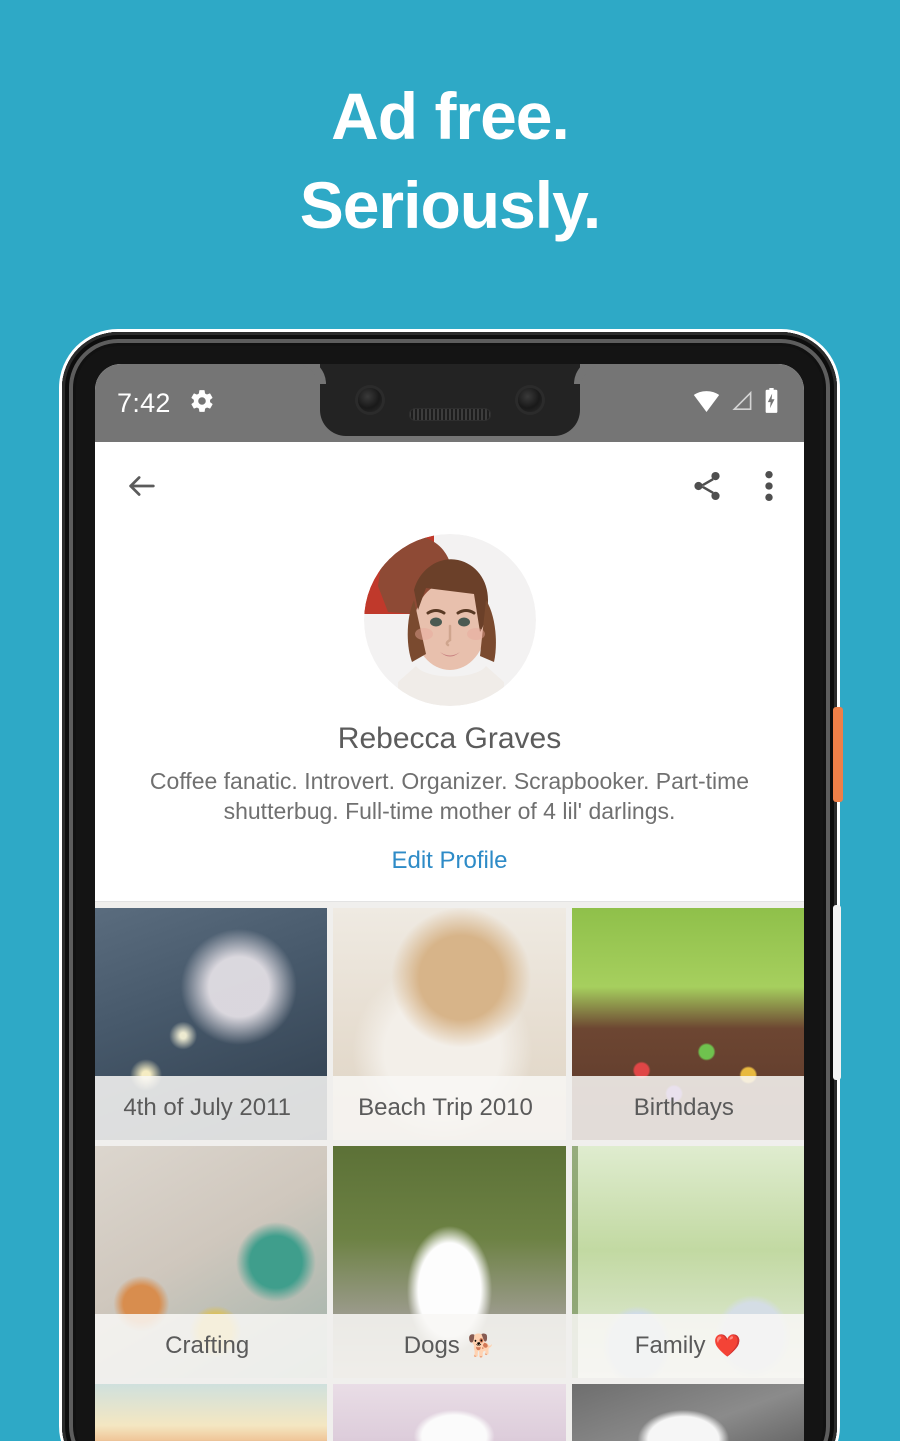 This screenshot has width=900, height=1441. I want to click on phone-notch, so click(449, 400).